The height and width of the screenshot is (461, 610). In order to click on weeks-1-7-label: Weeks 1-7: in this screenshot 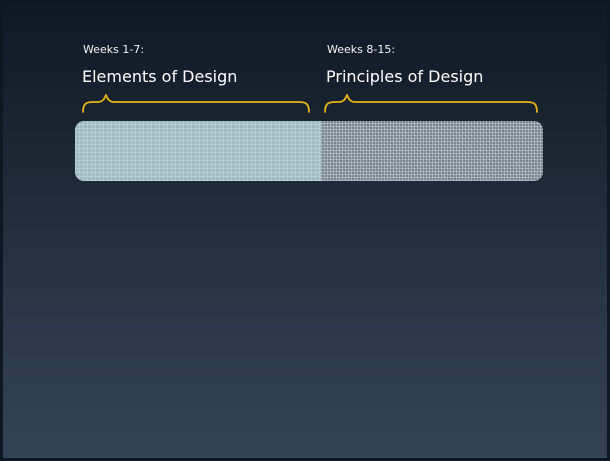, I will do `click(114, 49)`.